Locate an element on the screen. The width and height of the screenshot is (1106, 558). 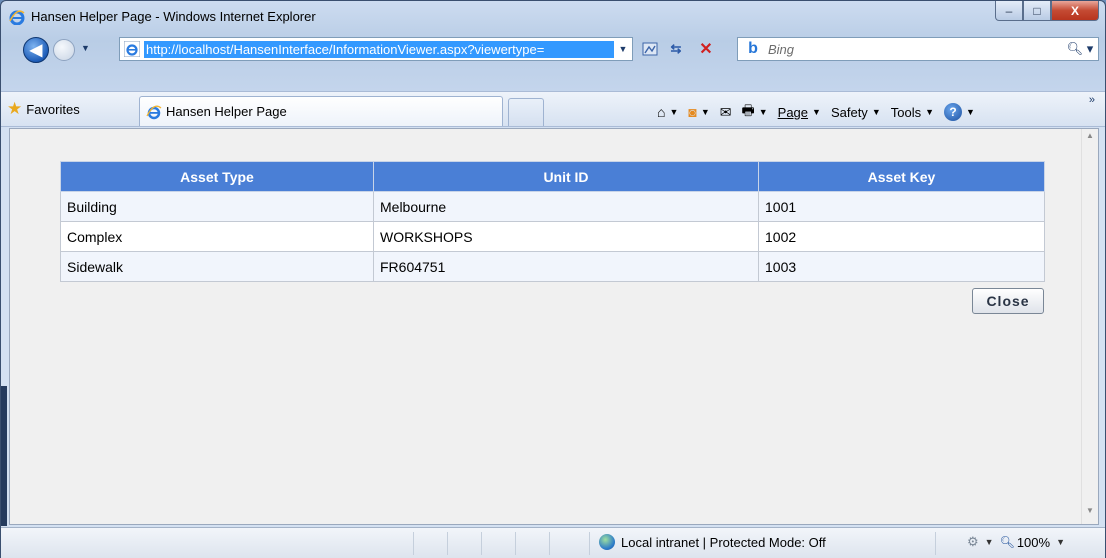
address-dropdown-icon: ▼ is located at coordinates (623, 49).